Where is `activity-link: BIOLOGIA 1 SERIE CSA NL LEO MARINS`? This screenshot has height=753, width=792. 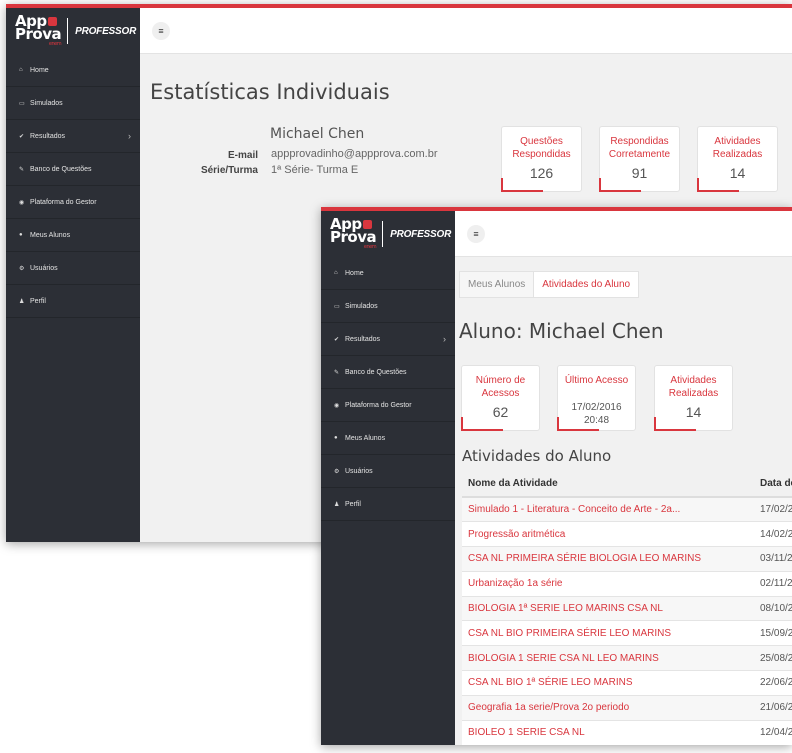
activity-link: BIOLOGIA 1 SERIE CSA NL LEO MARINS is located at coordinates (608, 658).